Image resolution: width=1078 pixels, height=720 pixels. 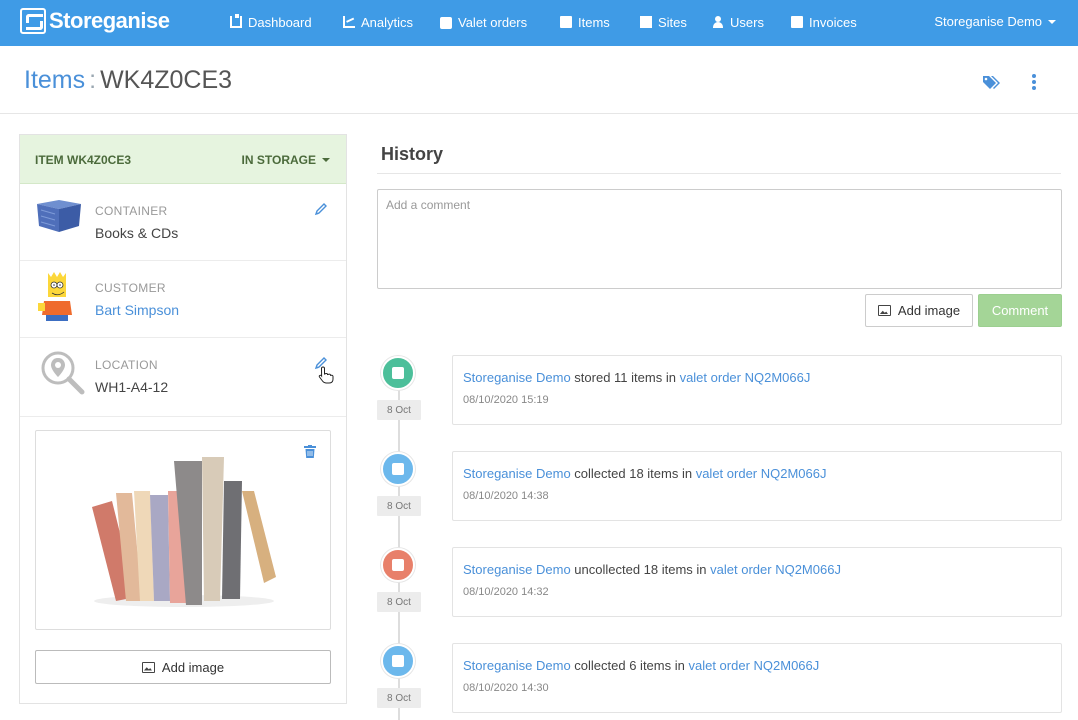 What do you see at coordinates (63, 373) in the screenshot?
I see `location-search-icon` at bounding box center [63, 373].